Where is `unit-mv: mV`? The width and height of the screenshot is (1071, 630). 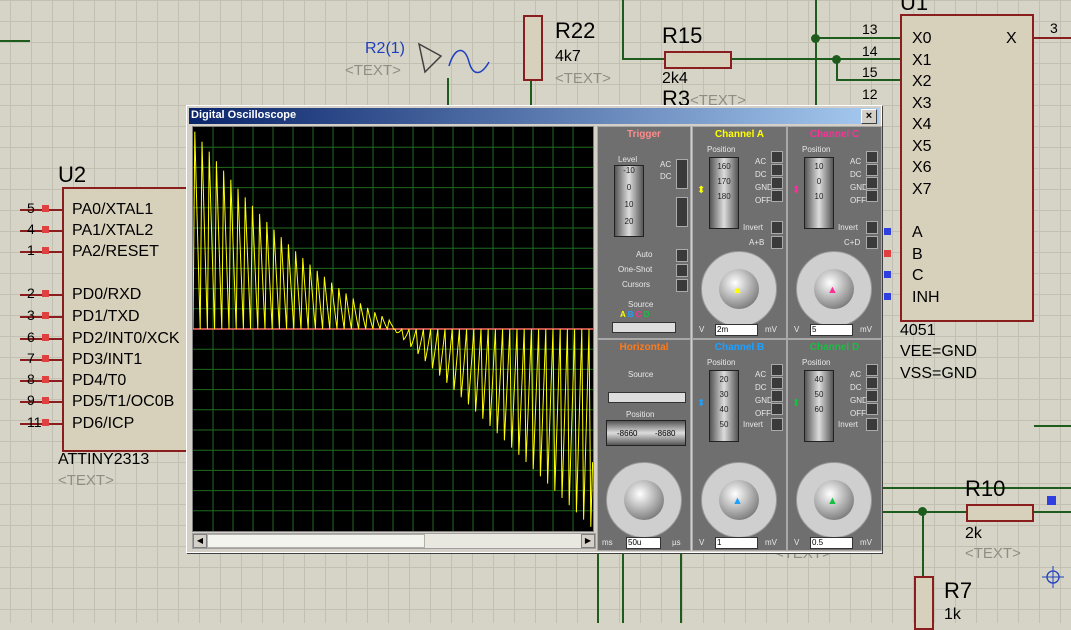
unit-mv: mV is located at coordinates (866, 329).